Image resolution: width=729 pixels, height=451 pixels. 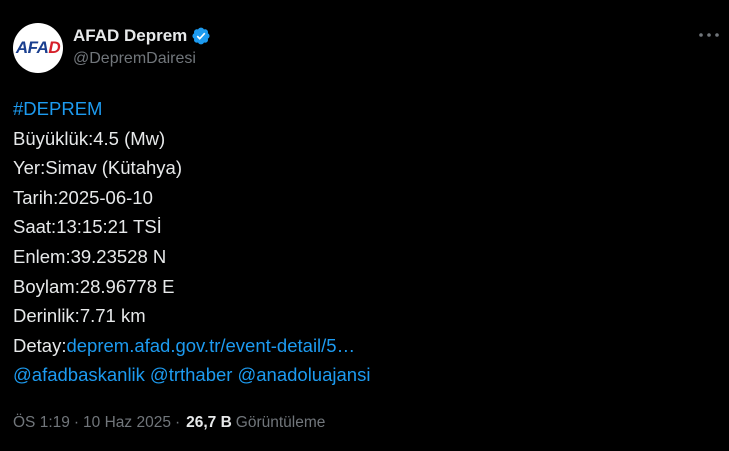 I want to click on mention-link: @trthaber, so click(x=191, y=374).